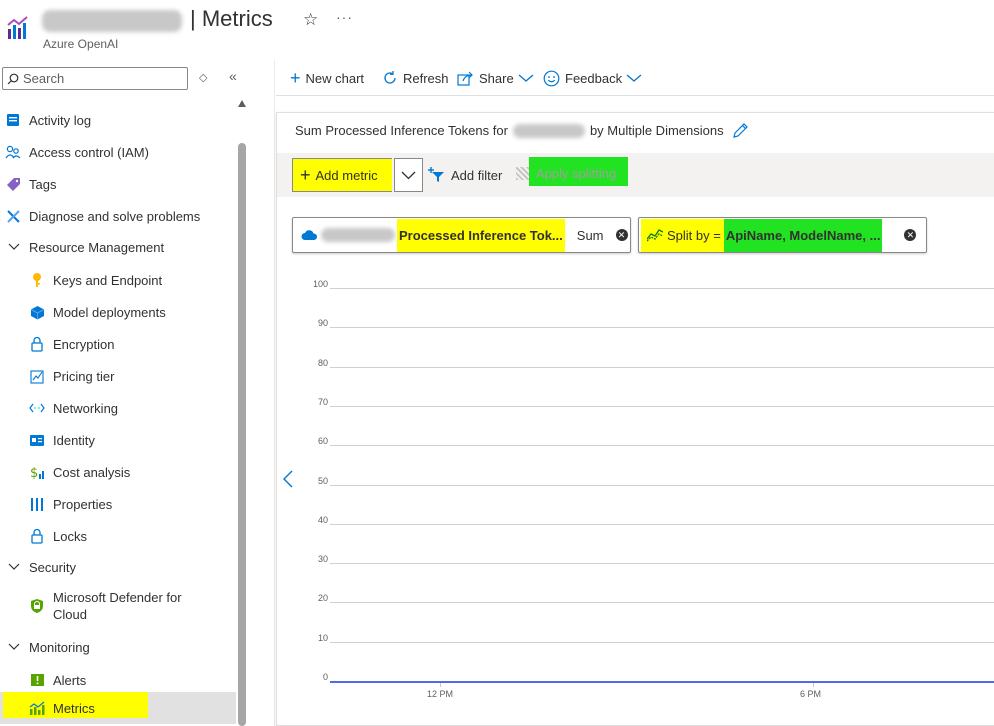 Image resolution: width=994 pixels, height=726 pixels. I want to click on wrench-icon, so click(13, 216).